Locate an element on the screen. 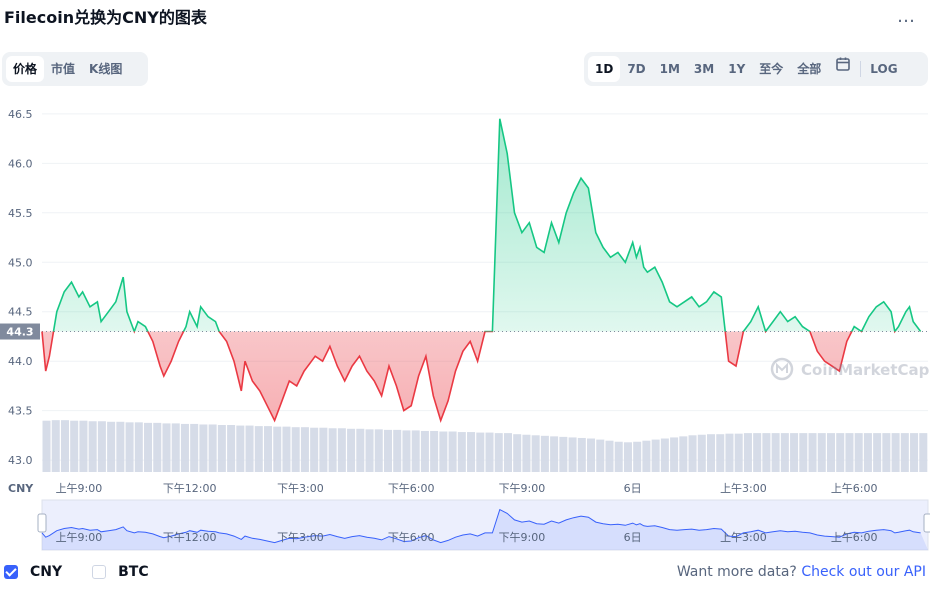 This screenshot has height=600, width=930. navigator-handle-right is located at coordinates (926, 523).